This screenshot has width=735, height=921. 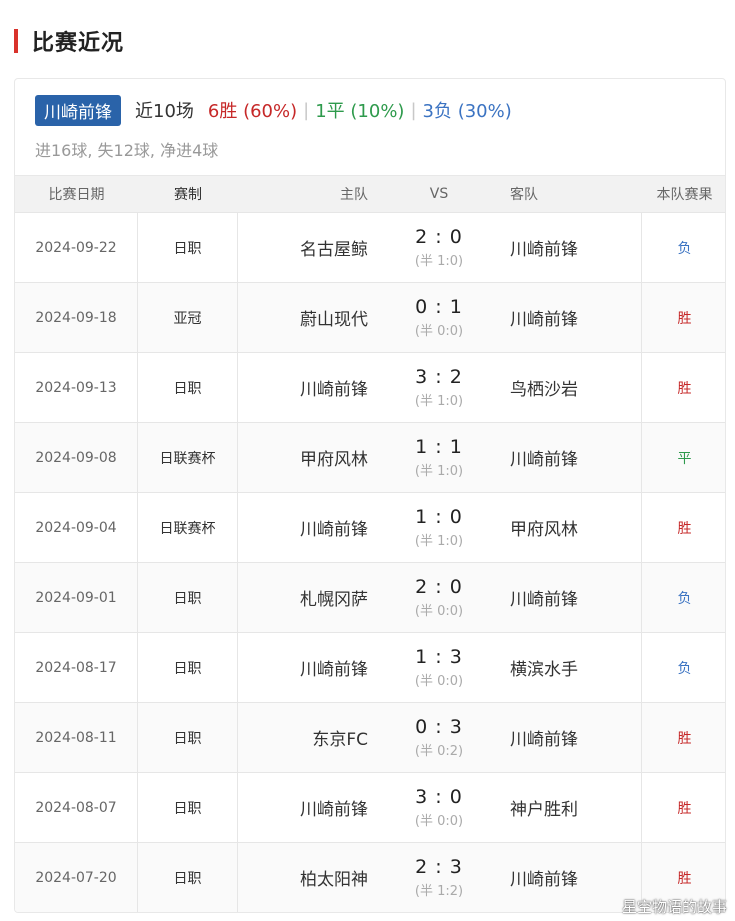 I want to click on home-team: 名古屋鲸, so click(x=303, y=247).